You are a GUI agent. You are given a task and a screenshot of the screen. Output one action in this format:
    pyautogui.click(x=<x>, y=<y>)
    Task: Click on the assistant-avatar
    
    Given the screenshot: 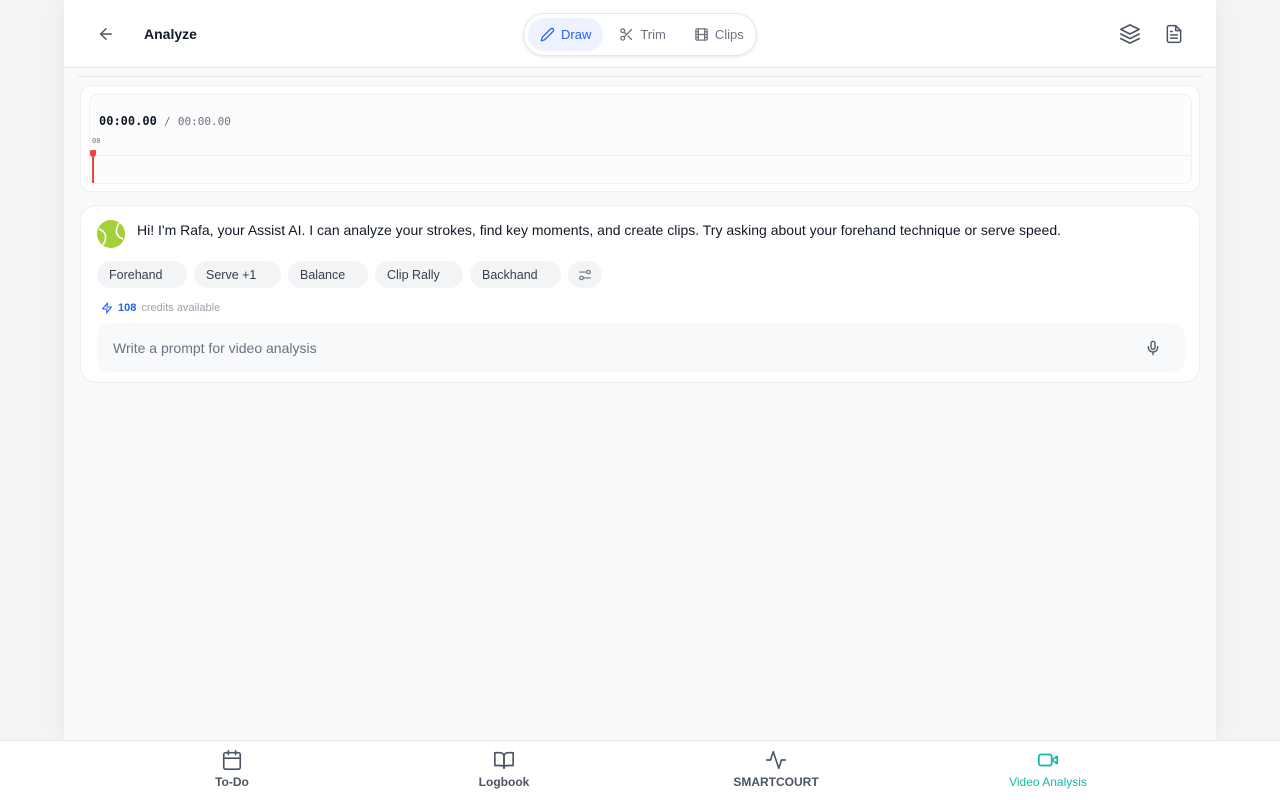 What is the action you would take?
    pyautogui.click(x=111, y=234)
    